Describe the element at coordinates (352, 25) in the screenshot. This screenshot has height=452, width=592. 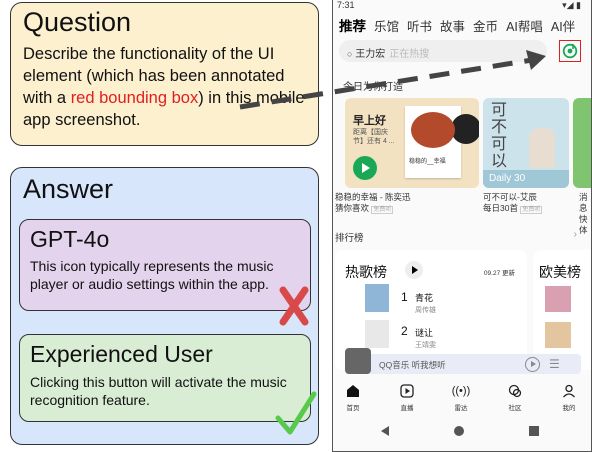
I see `tab-recommend: 推荐` at that location.